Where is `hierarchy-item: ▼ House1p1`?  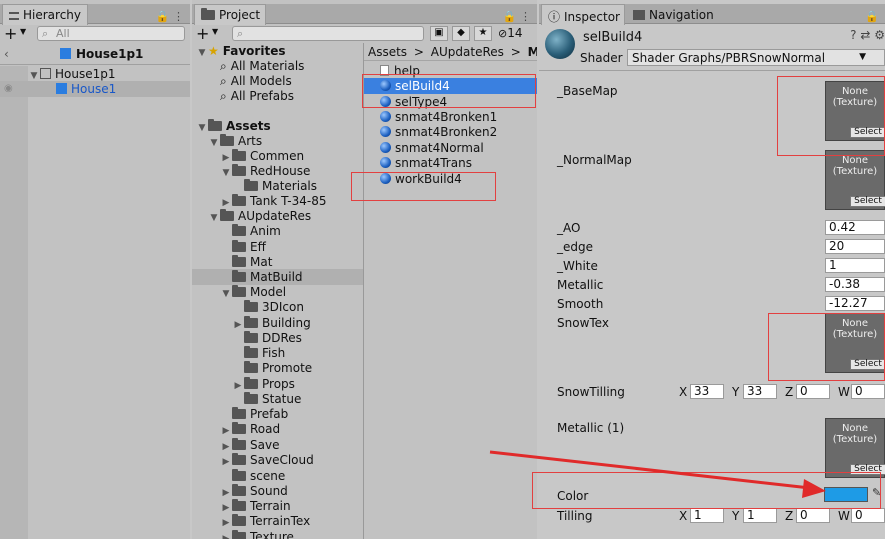
hierarchy-item: ▼ House1p1 is located at coordinates (109, 74).